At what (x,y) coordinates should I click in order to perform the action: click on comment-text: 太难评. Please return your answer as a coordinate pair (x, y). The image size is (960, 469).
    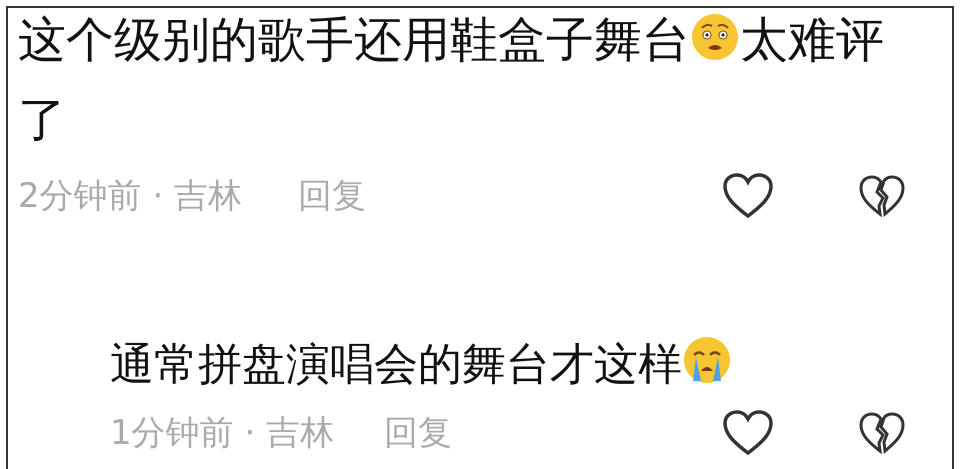
    Looking at the image, I should click on (812, 40).